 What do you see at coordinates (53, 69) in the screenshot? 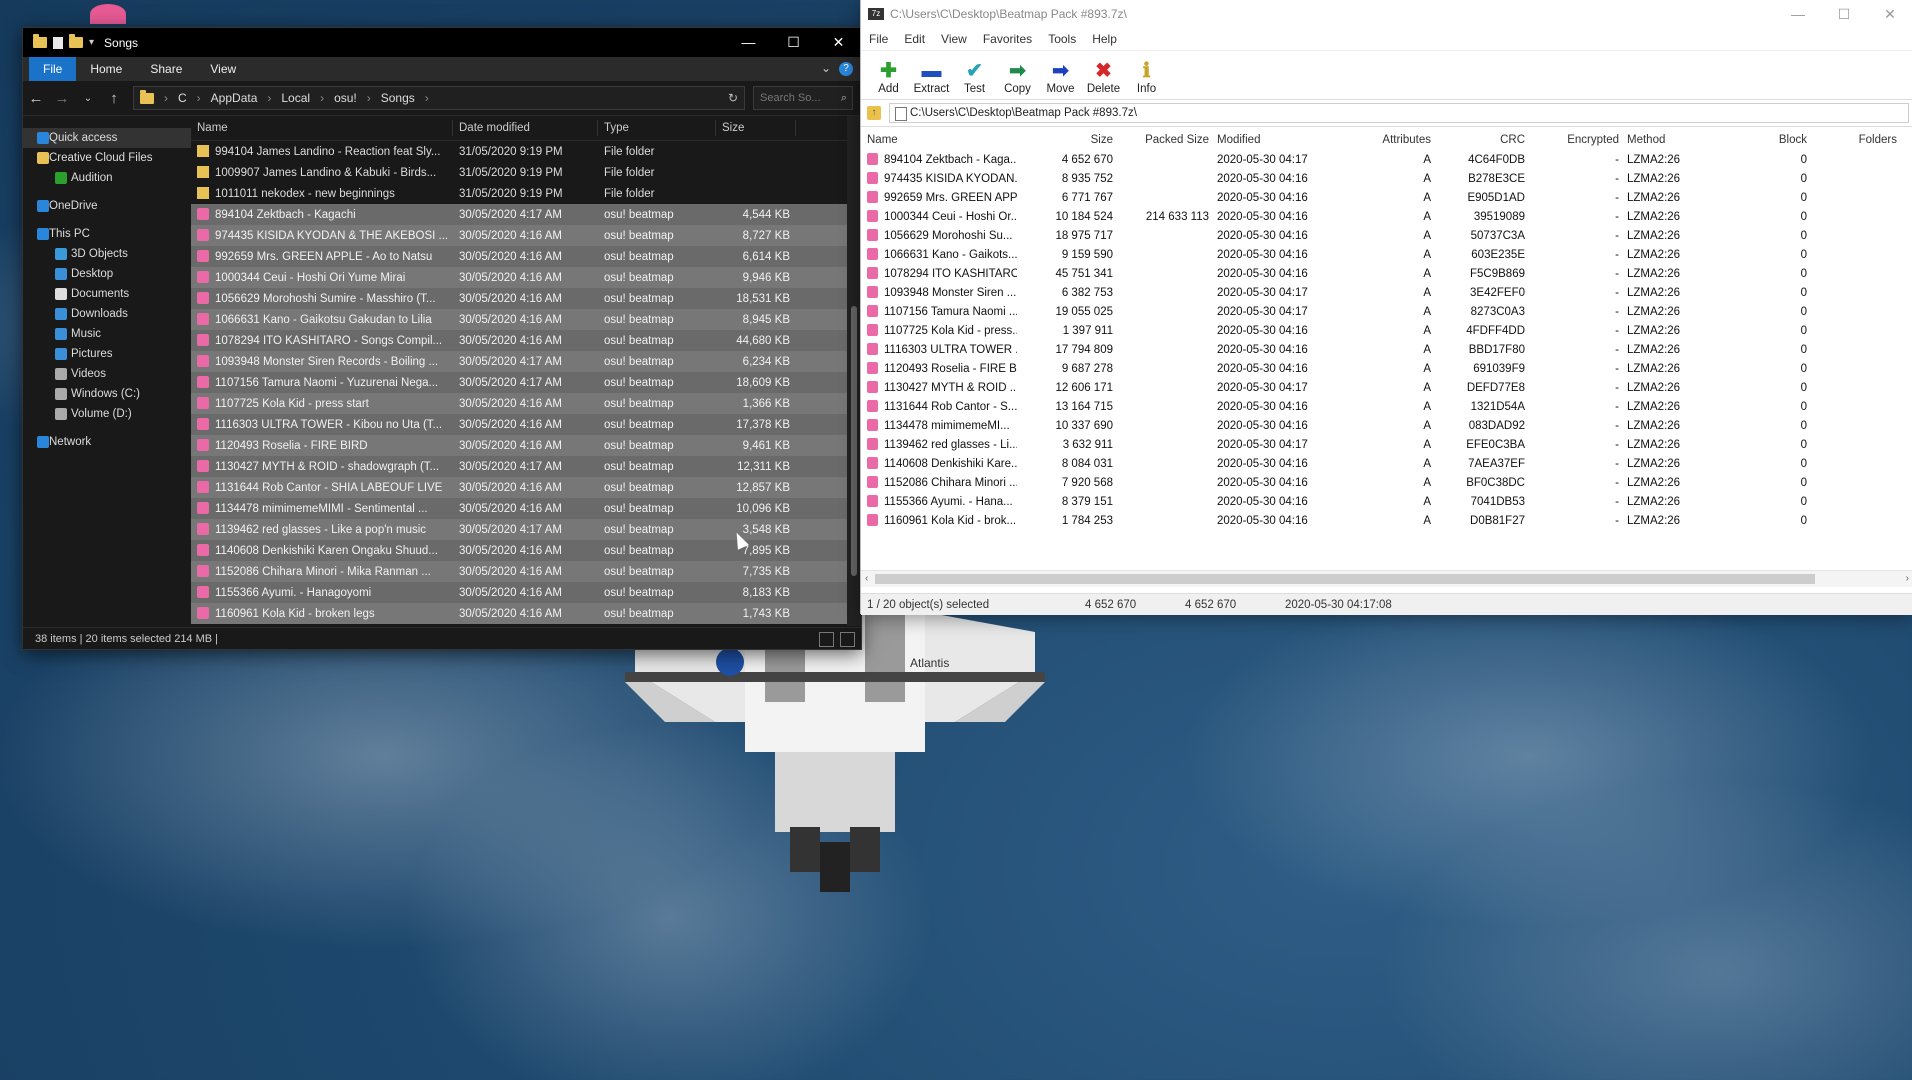
I see `tab-file: File` at bounding box center [53, 69].